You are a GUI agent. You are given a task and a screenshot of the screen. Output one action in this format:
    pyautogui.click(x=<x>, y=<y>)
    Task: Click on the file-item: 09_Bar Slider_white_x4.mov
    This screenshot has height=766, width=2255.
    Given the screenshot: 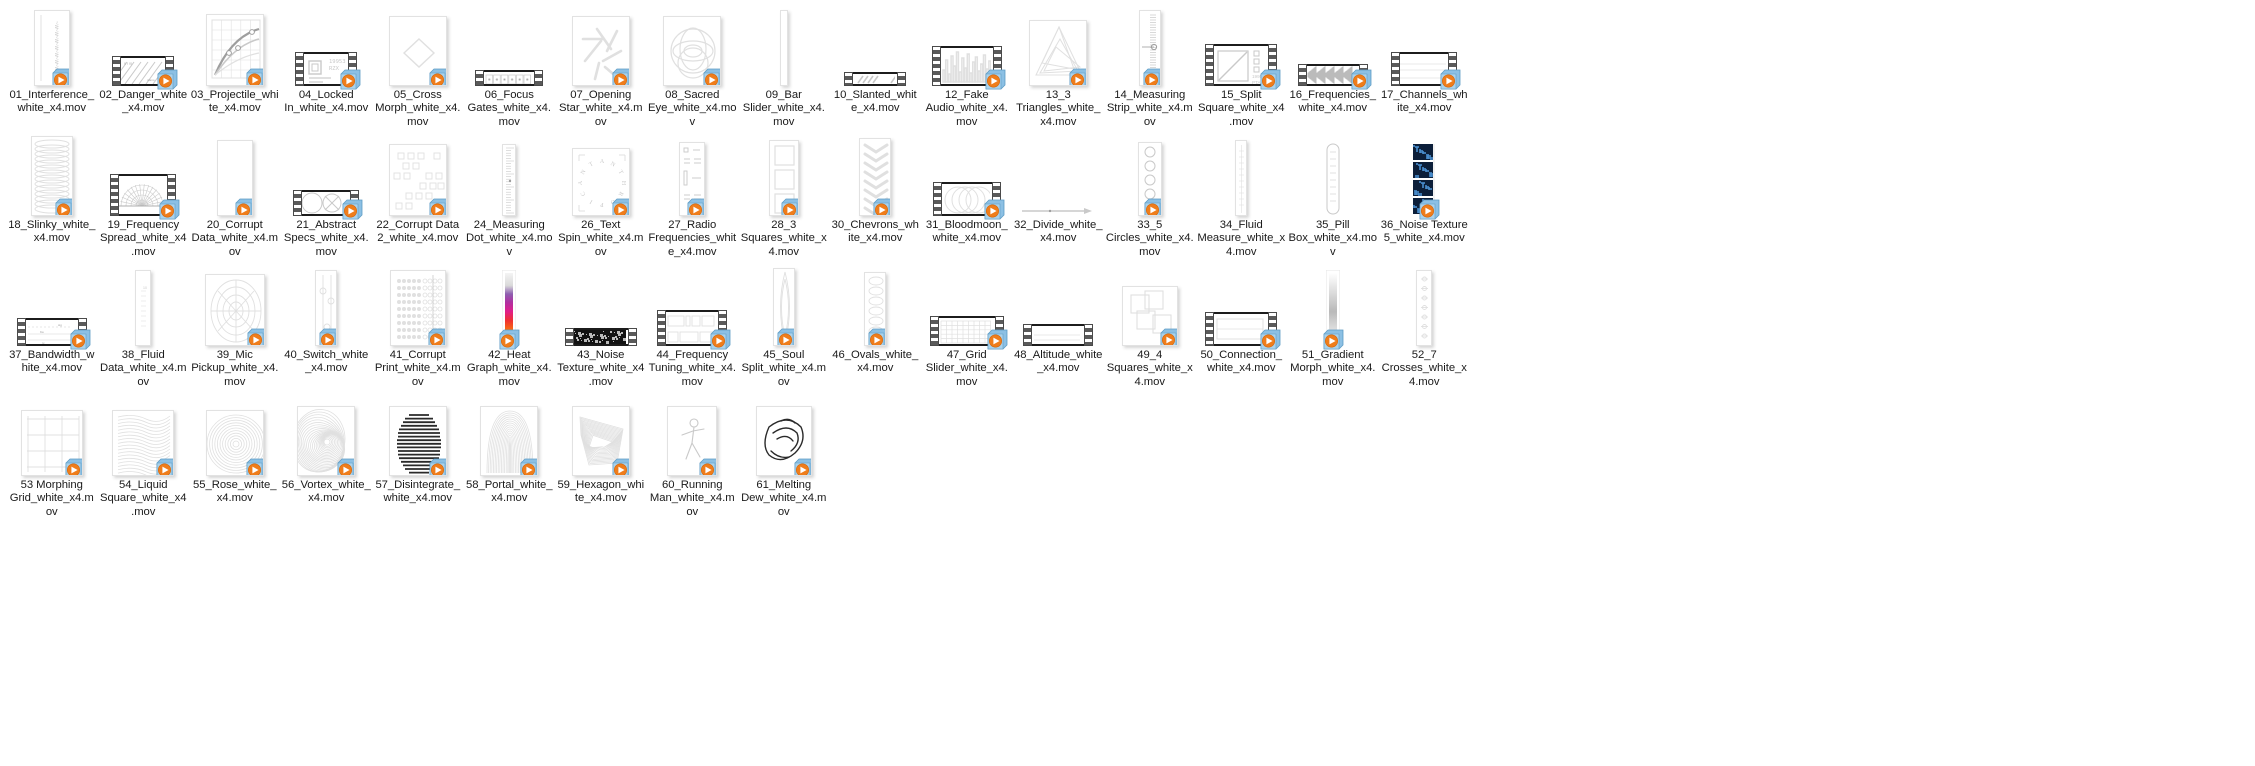 What is the action you would take?
    pyautogui.click(x=784, y=67)
    